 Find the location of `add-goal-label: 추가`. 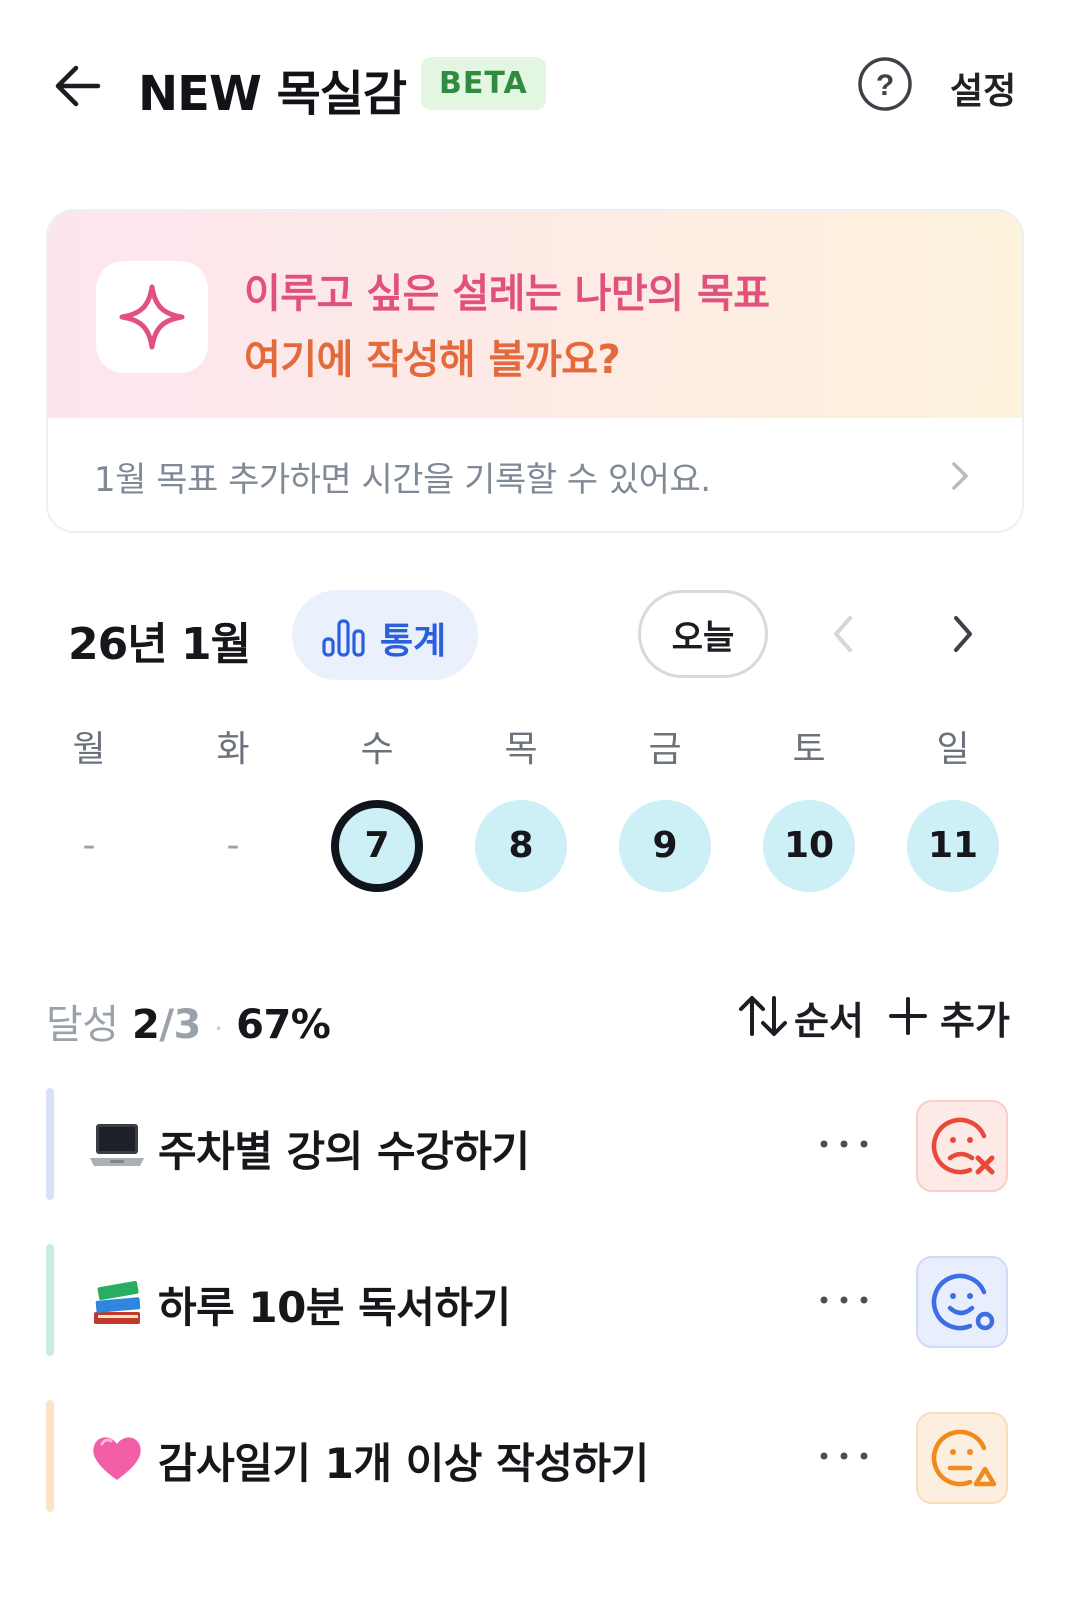

add-goal-label: 추가 is located at coordinates (975, 1021).